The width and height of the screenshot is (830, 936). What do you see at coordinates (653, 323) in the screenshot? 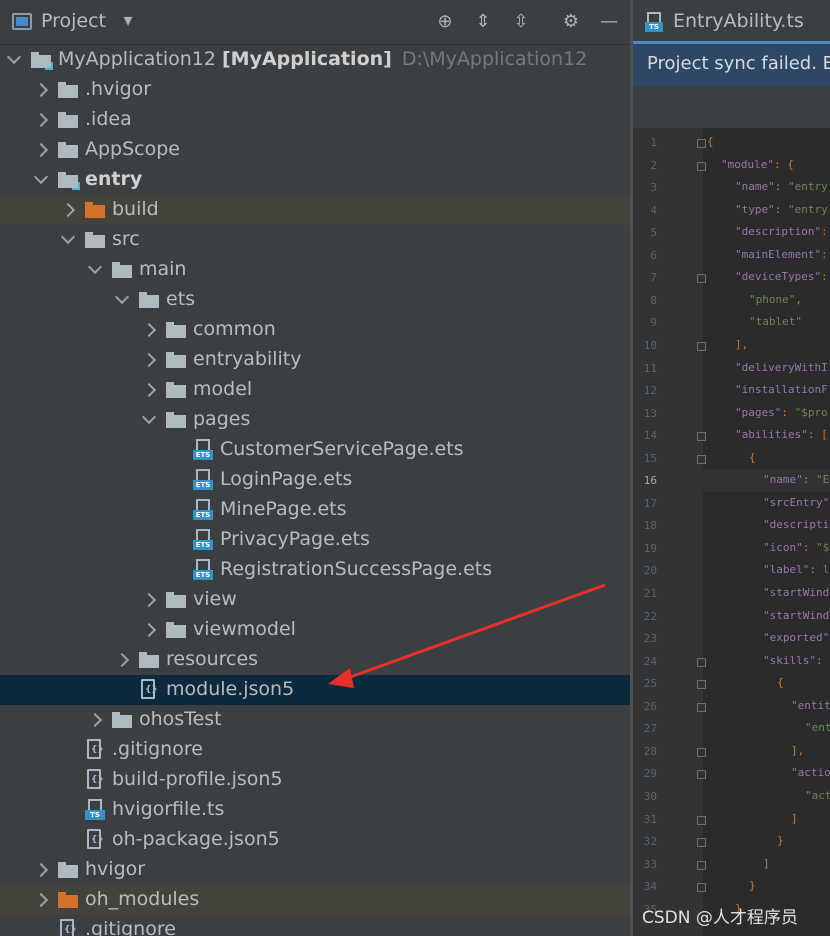
I see `line-number: 9` at bounding box center [653, 323].